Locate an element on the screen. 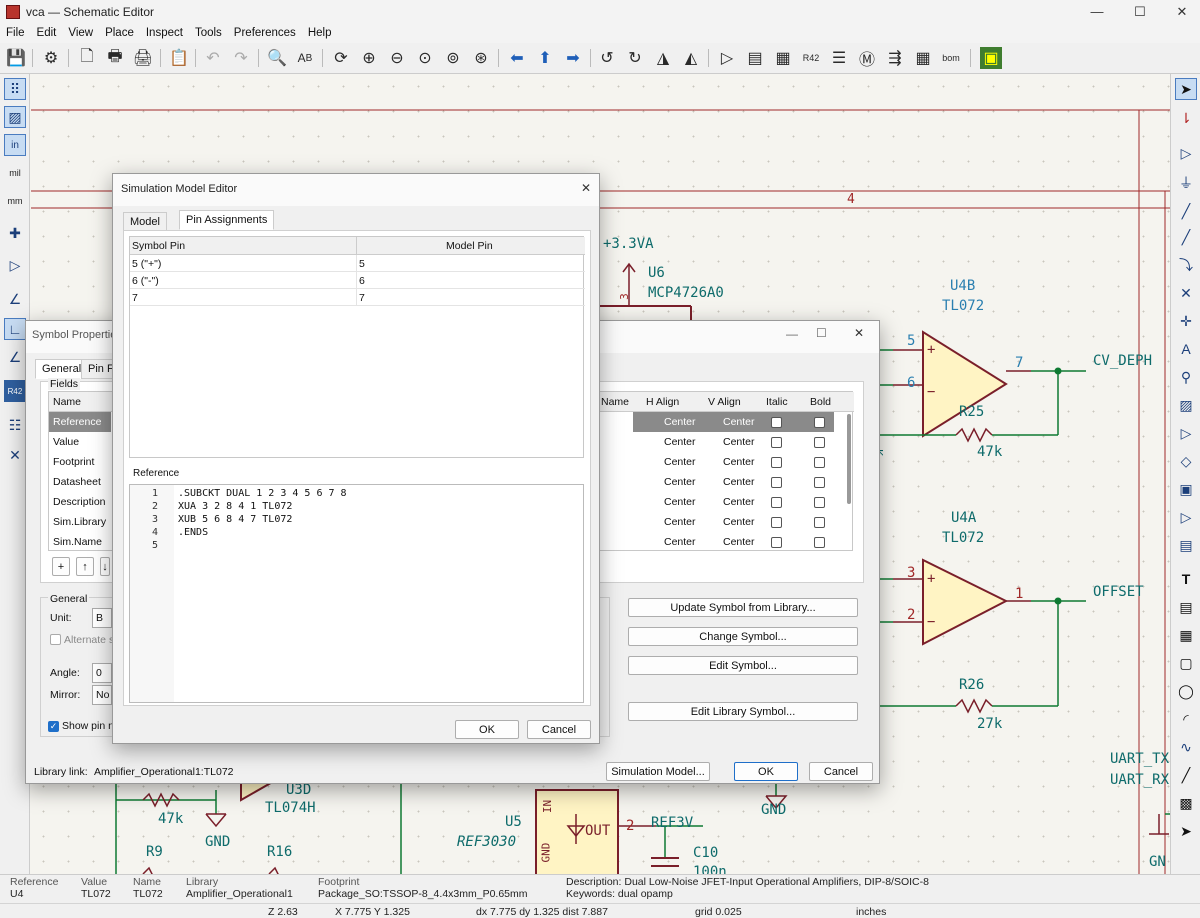 The width and height of the screenshot is (1200, 918). rotate-ccw-icon: ↺ is located at coordinates (607, 58).